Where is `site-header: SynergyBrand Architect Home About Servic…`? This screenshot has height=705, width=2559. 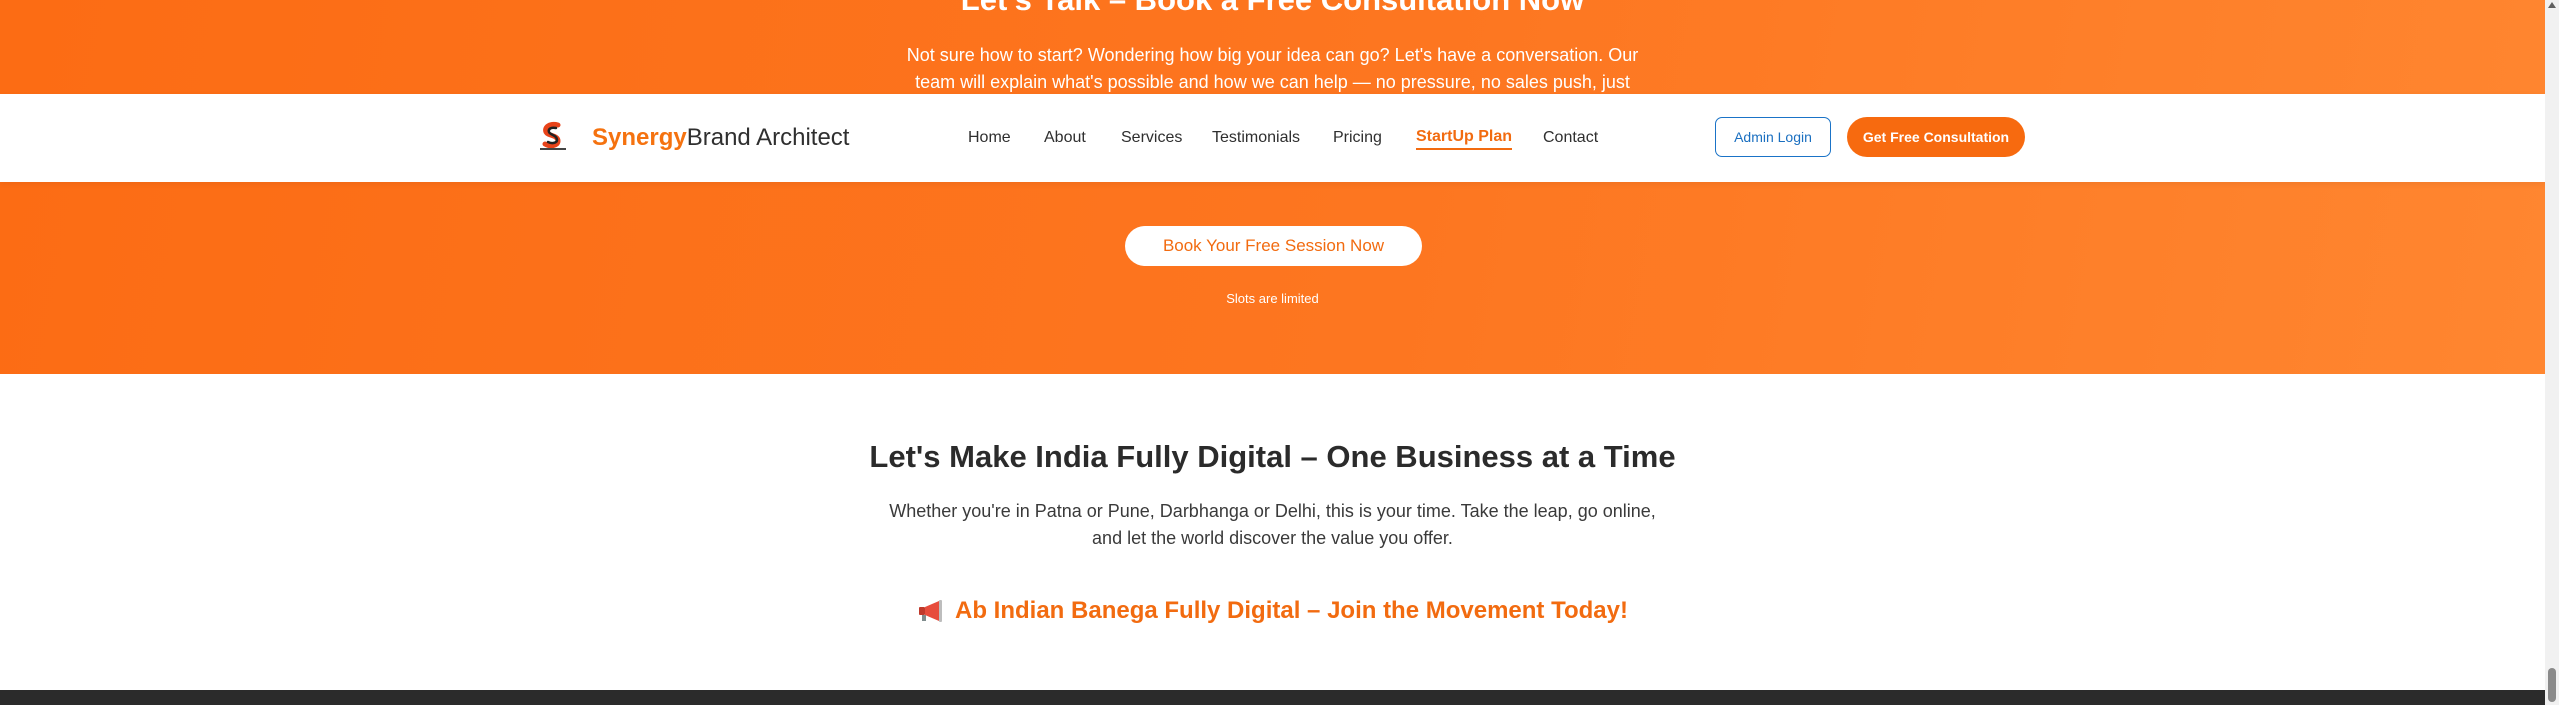 site-header: SynergyBrand Architect Home About Servic… is located at coordinates (1272, 138).